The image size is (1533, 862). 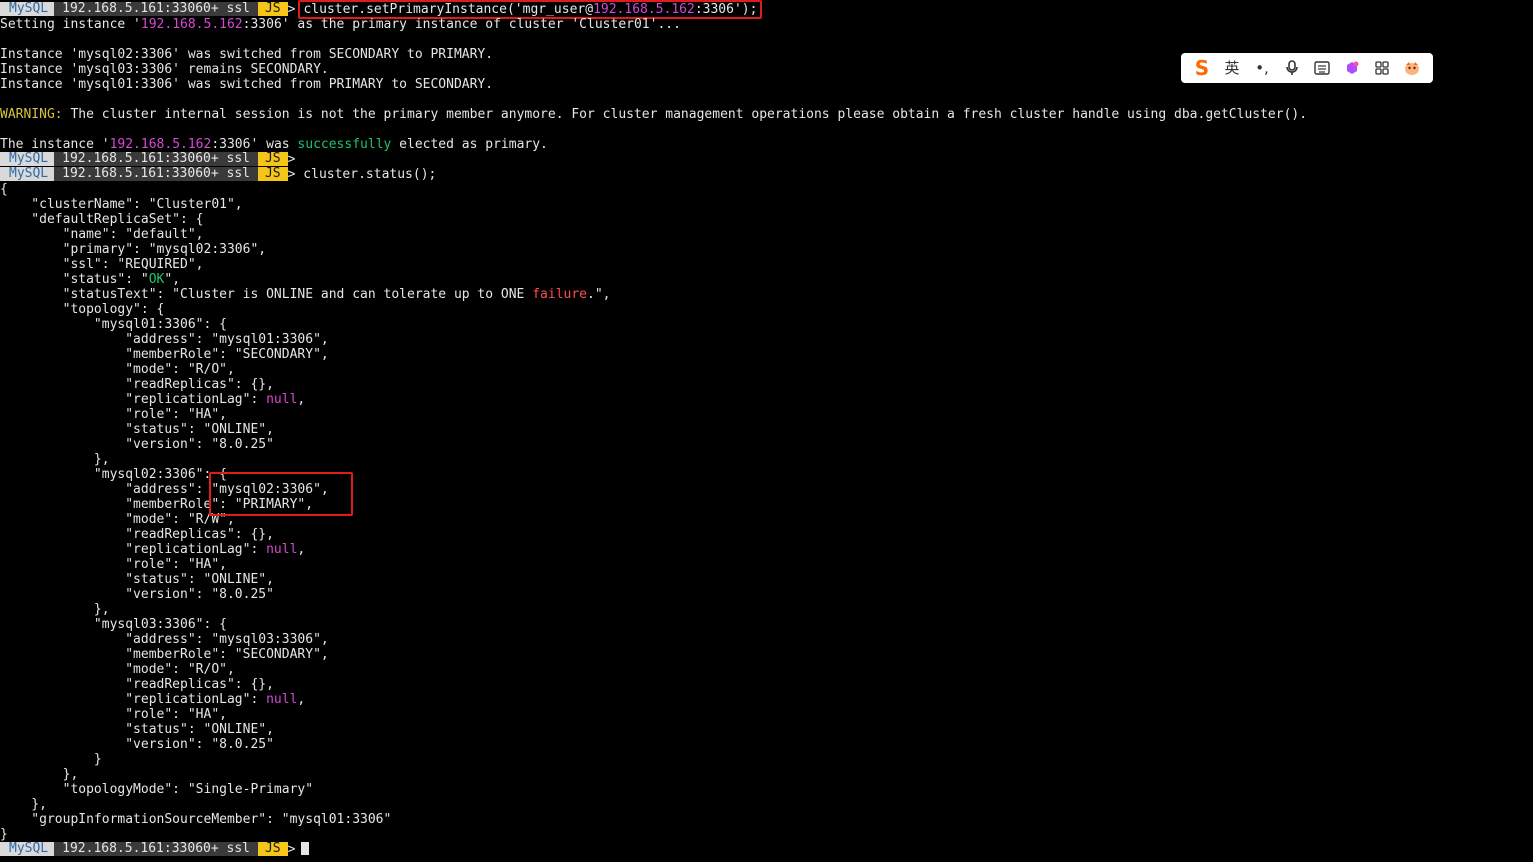 I want to click on command-ip: 192.168.5.162, so click(x=644, y=9).